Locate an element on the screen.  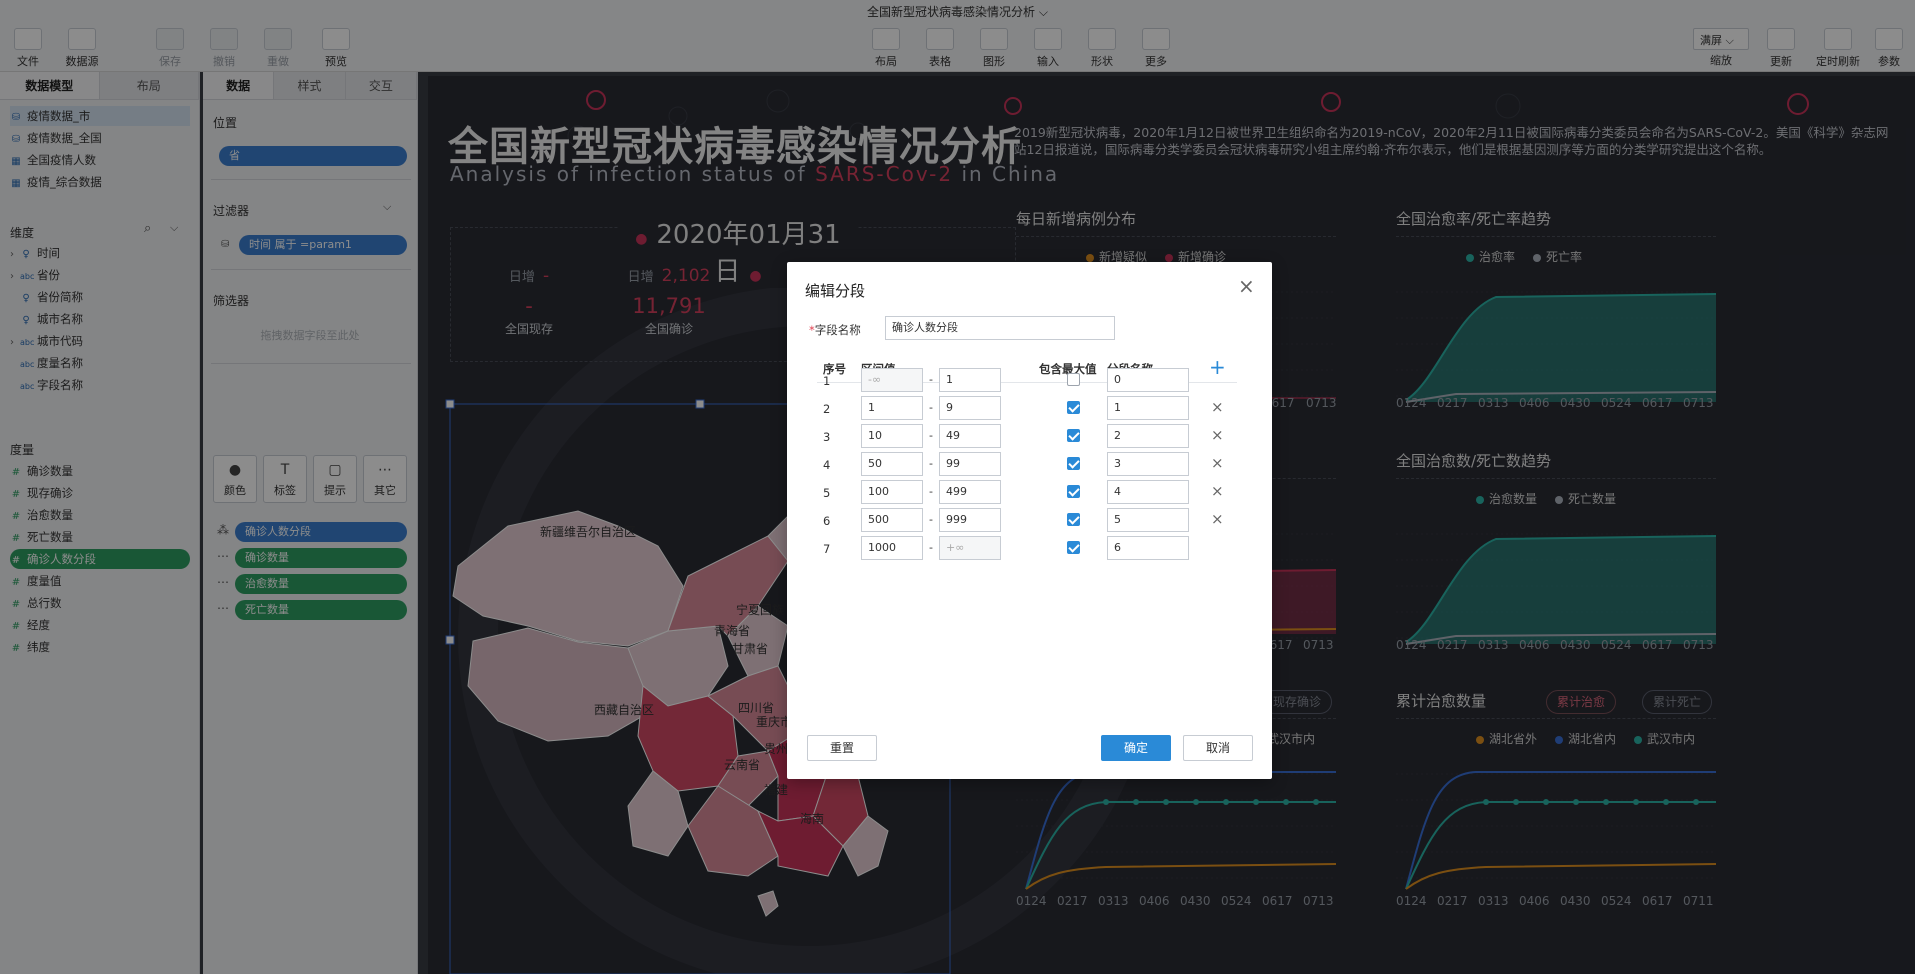
segment-row: 6 500-999 5 × is located at coordinates (1029, 522).